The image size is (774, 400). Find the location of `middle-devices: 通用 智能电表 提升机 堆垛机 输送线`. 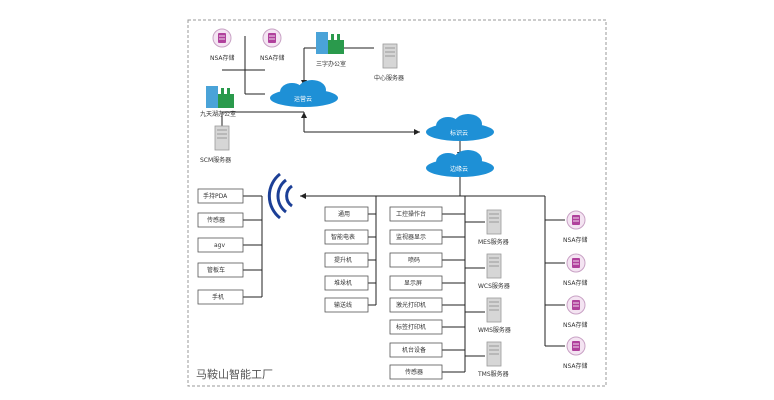

middle-devices: 通用 智能电表 提升机 堆垛机 输送线 is located at coordinates (346, 259).